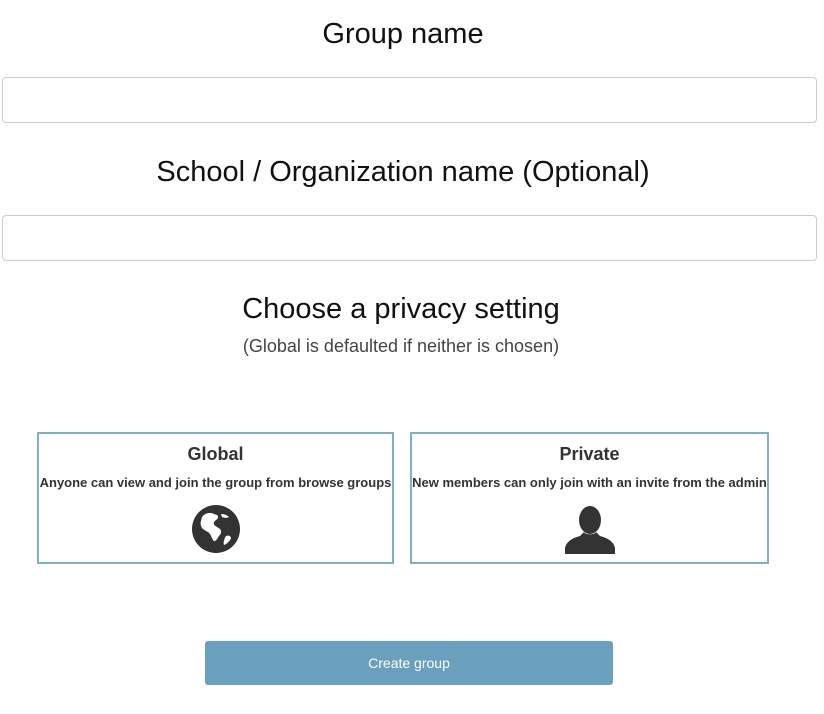  What do you see at coordinates (589, 530) in the screenshot?
I see `user-icon` at bounding box center [589, 530].